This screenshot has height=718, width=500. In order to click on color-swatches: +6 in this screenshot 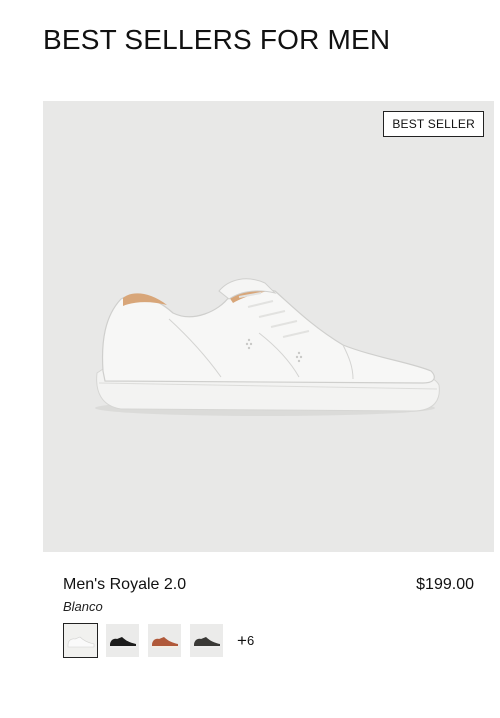, I will do `click(158, 640)`.